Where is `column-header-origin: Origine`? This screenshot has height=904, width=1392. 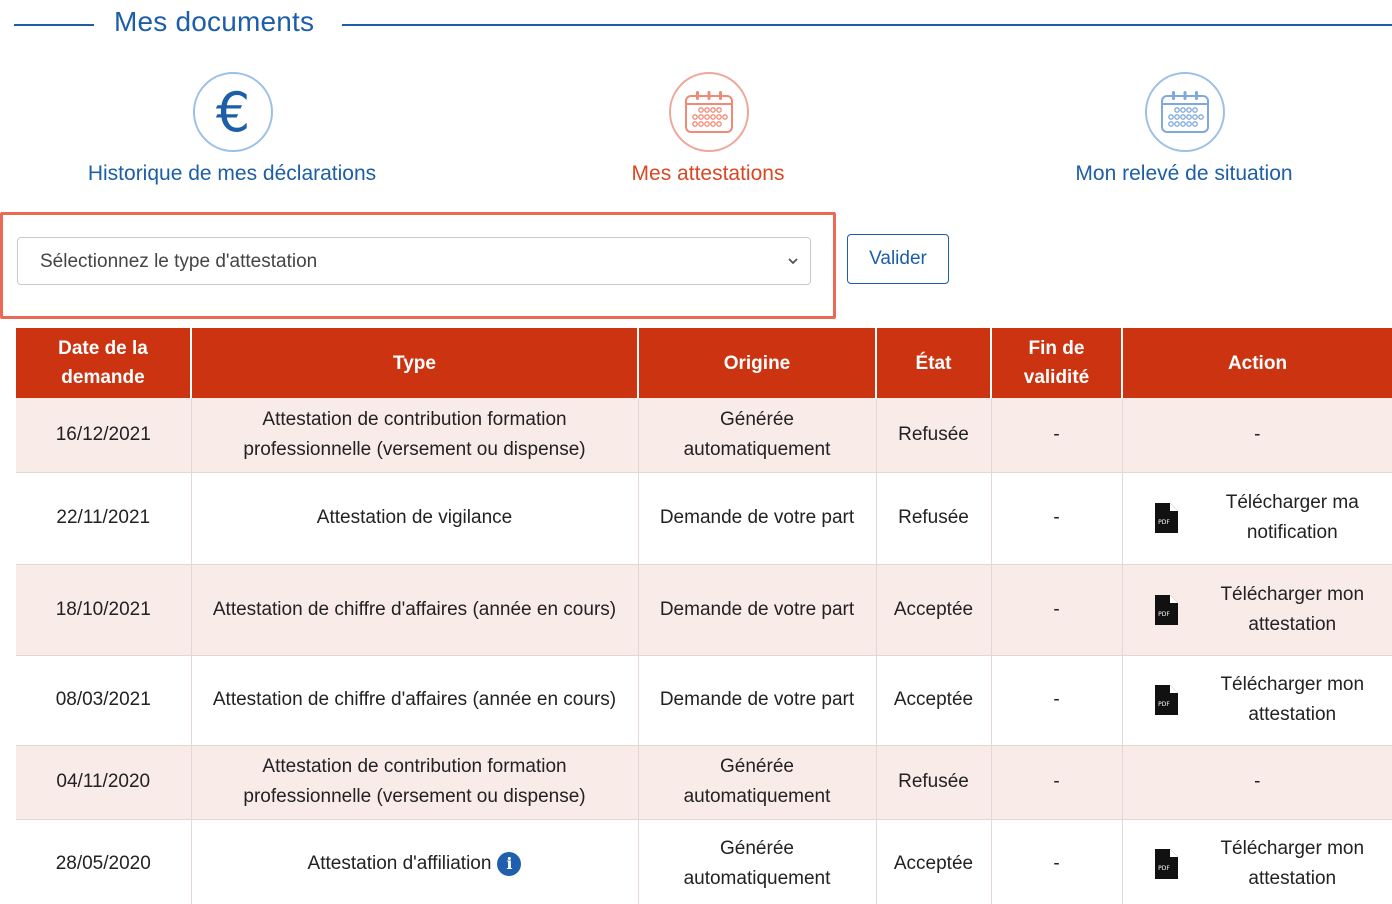
column-header-origin: Origine is located at coordinates (757, 363).